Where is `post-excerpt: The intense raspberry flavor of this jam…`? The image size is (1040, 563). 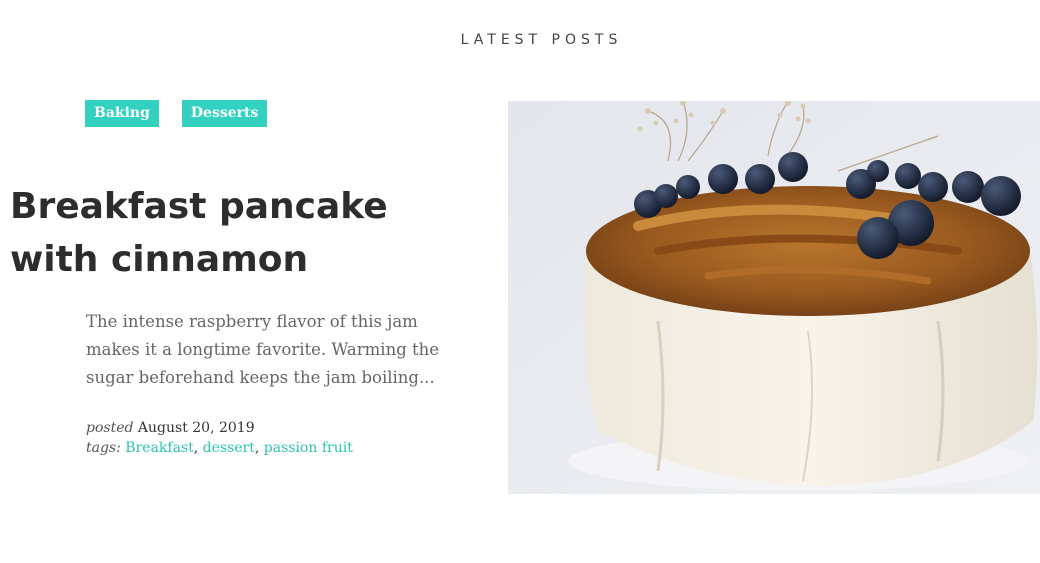
post-excerpt: The intense raspberry flavor of this jam… is located at coordinates (263, 349).